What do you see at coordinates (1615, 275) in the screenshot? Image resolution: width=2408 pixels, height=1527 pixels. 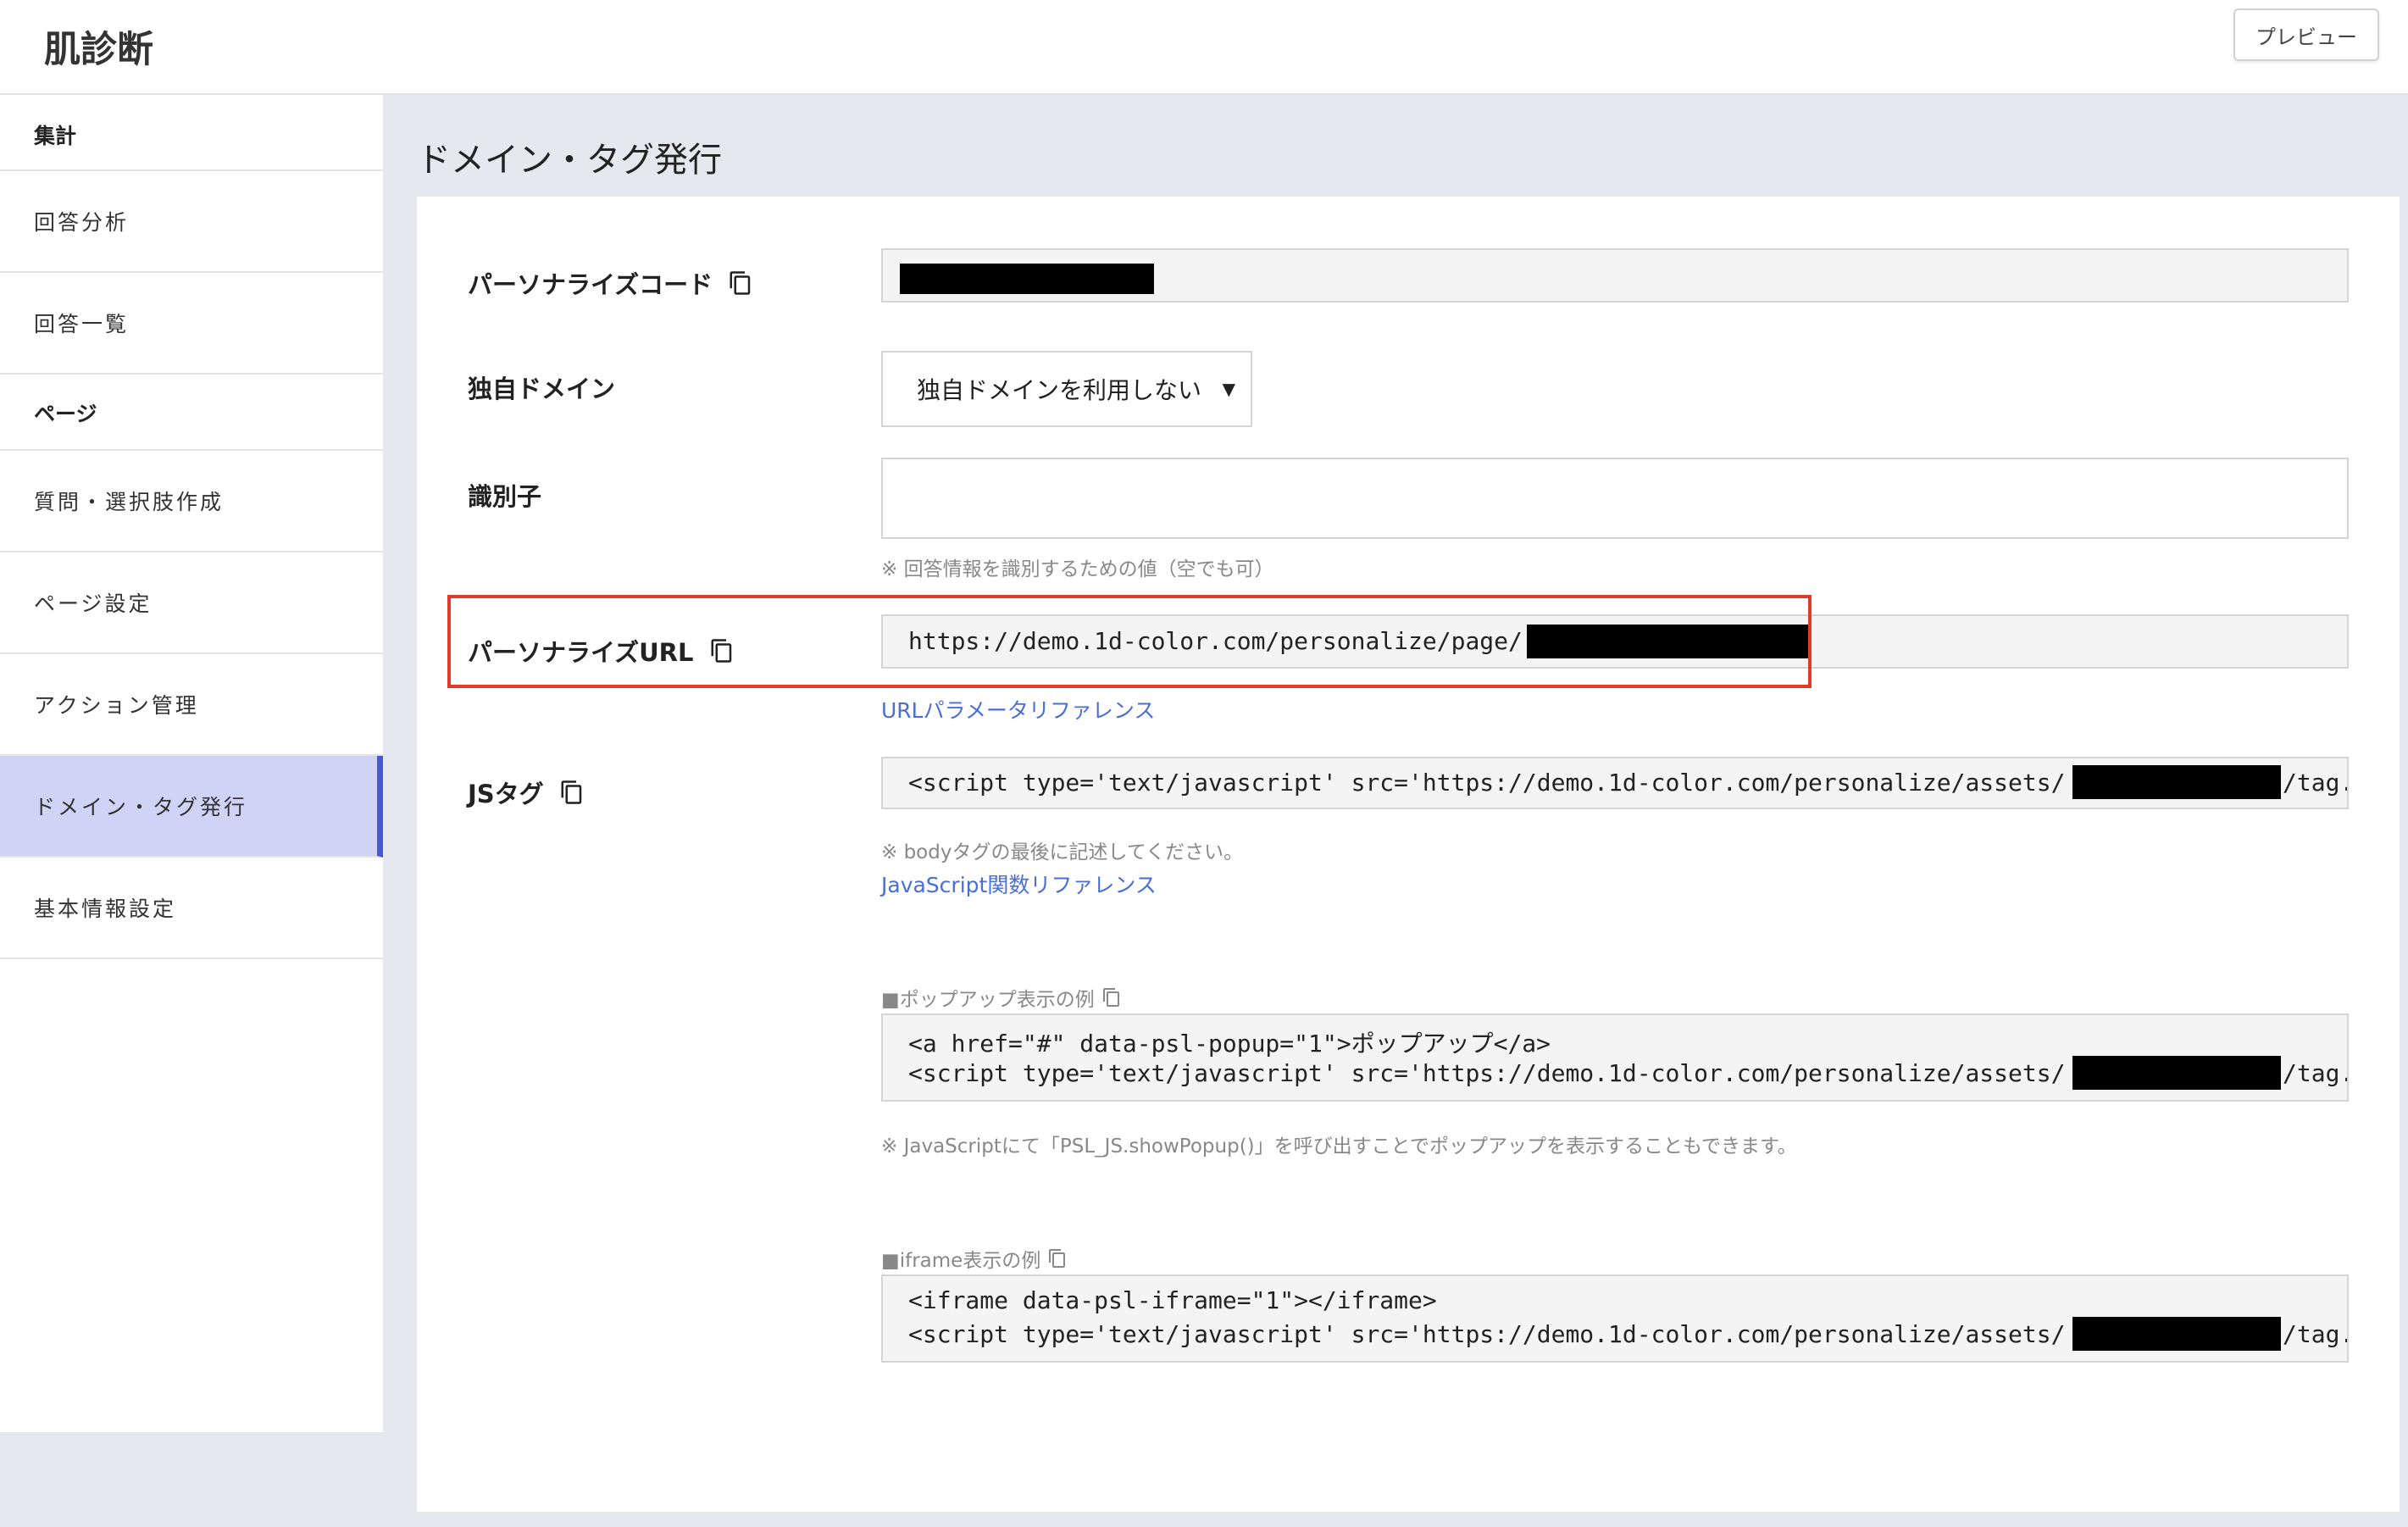 I see `personalize-code-field` at bounding box center [1615, 275].